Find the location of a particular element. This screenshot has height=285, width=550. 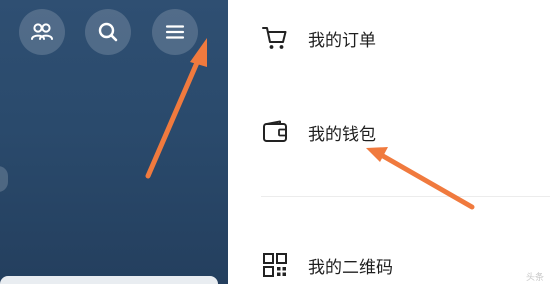

menu-icon is located at coordinates (175, 32).